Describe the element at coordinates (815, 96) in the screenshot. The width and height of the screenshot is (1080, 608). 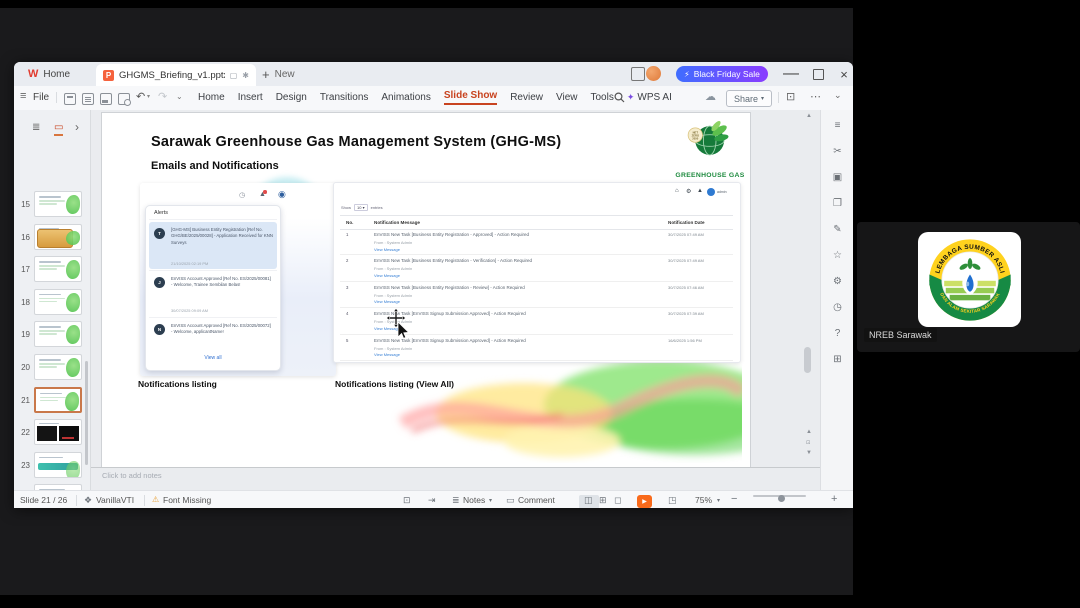
I see `more-options-icon: ⋯` at that location.